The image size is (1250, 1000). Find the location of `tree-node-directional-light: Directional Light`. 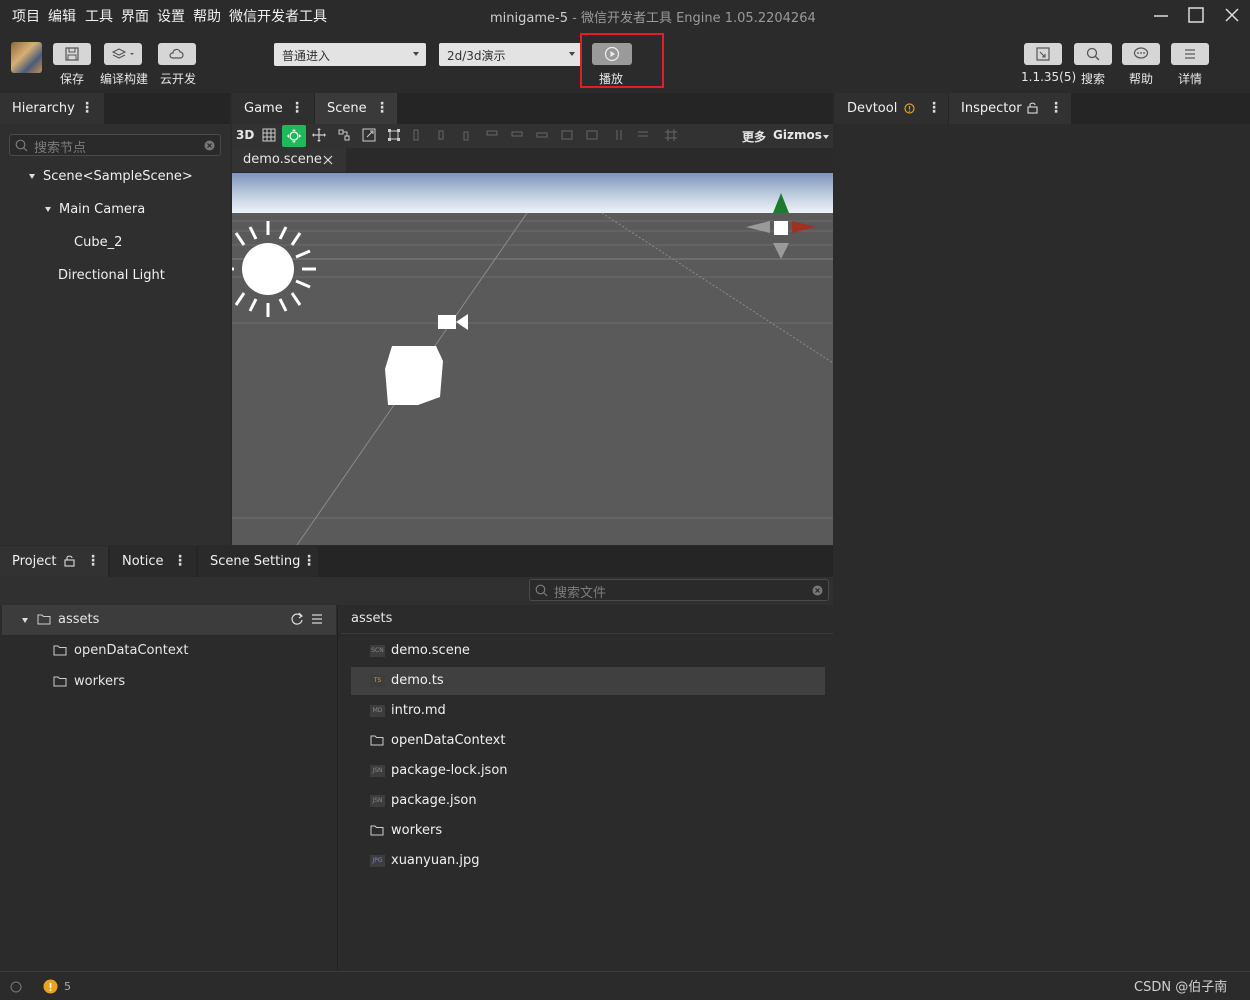

tree-node-directional-light: Directional Light is located at coordinates (111, 275).